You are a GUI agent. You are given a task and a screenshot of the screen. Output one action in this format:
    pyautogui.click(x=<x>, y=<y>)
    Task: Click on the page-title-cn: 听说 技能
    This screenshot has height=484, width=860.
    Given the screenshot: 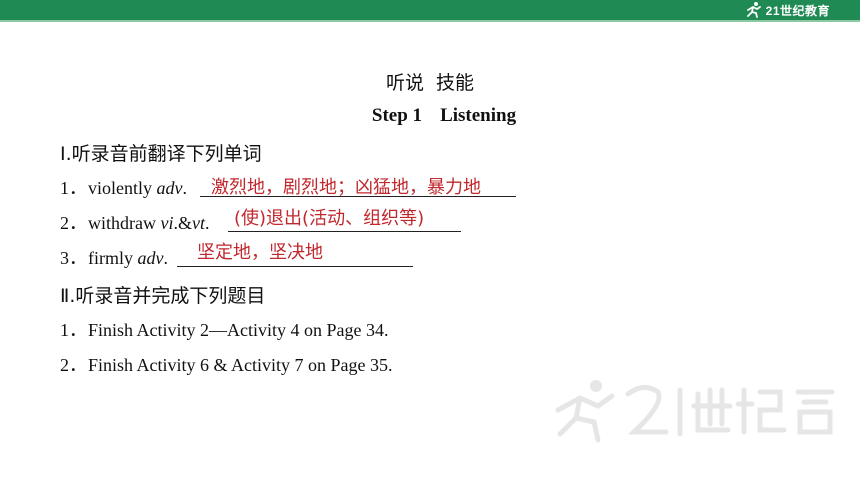 What is the action you would take?
    pyautogui.click(x=430, y=81)
    